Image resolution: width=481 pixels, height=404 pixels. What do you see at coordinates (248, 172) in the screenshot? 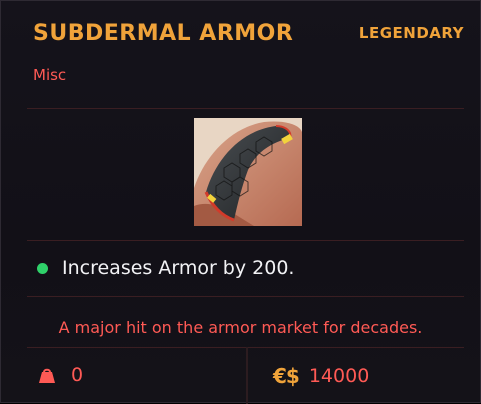
I see `subdermal-armor-icon` at bounding box center [248, 172].